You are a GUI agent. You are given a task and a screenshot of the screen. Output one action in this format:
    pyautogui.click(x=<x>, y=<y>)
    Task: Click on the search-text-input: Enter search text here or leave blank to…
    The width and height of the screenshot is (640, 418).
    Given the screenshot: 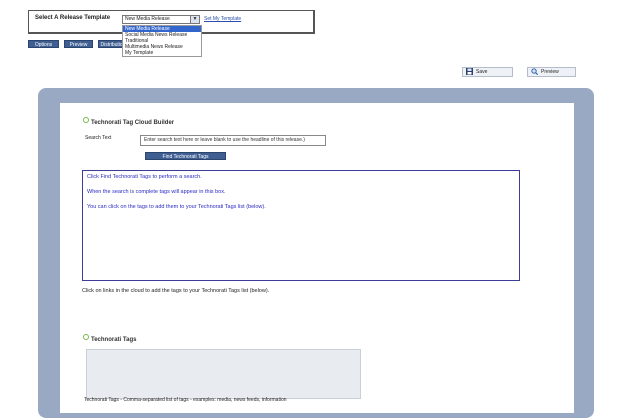 What is the action you would take?
    pyautogui.click(x=233, y=140)
    